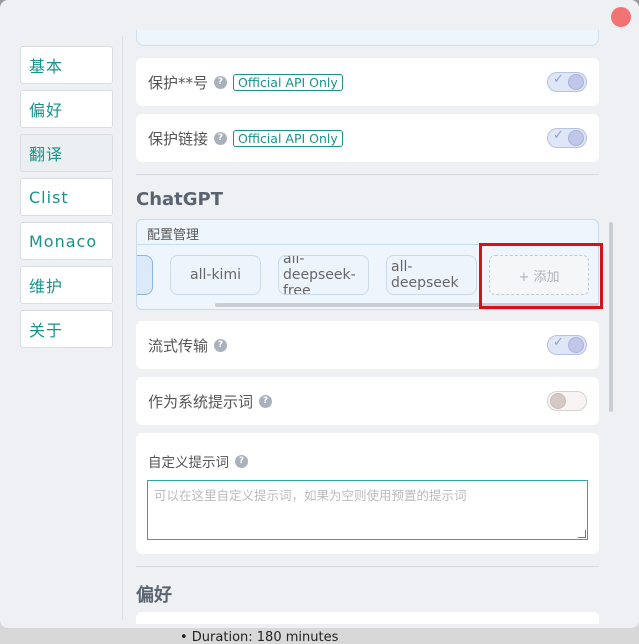 The image size is (639, 644). Describe the element at coordinates (582, 534) in the screenshot. I see `resize-handle-icon` at that location.